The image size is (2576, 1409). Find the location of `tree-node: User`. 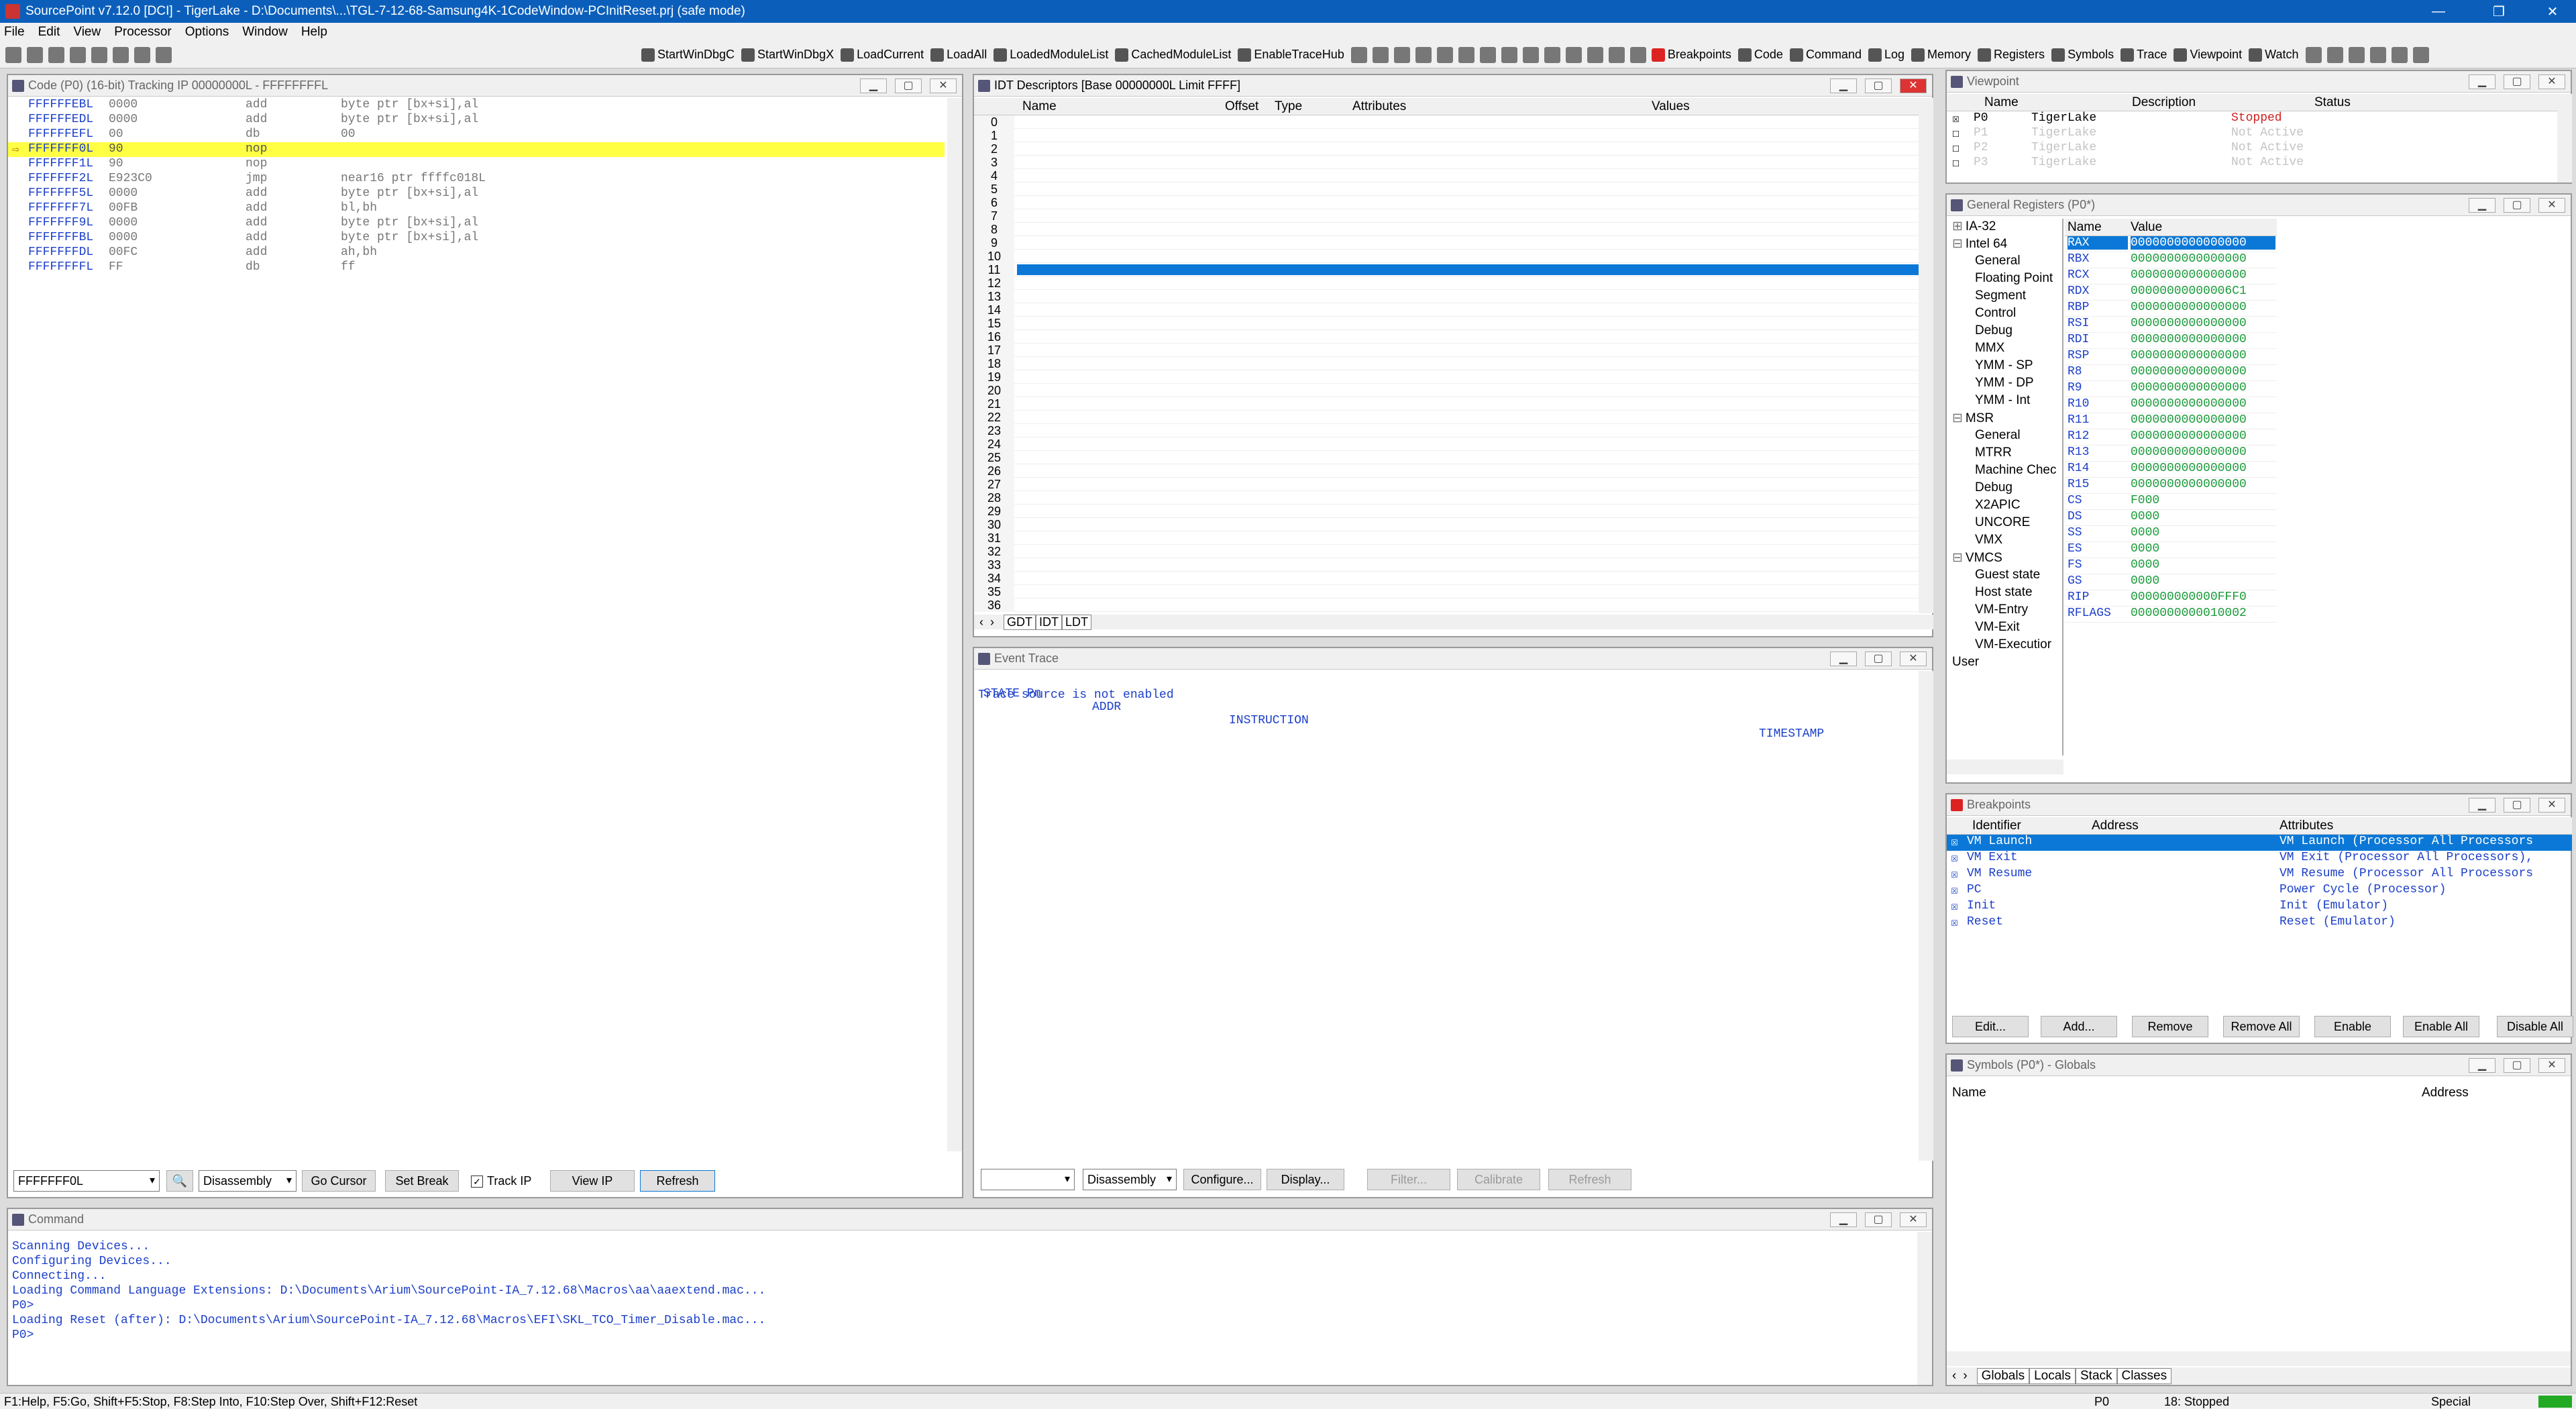

tree-node: User is located at coordinates (1965, 662).